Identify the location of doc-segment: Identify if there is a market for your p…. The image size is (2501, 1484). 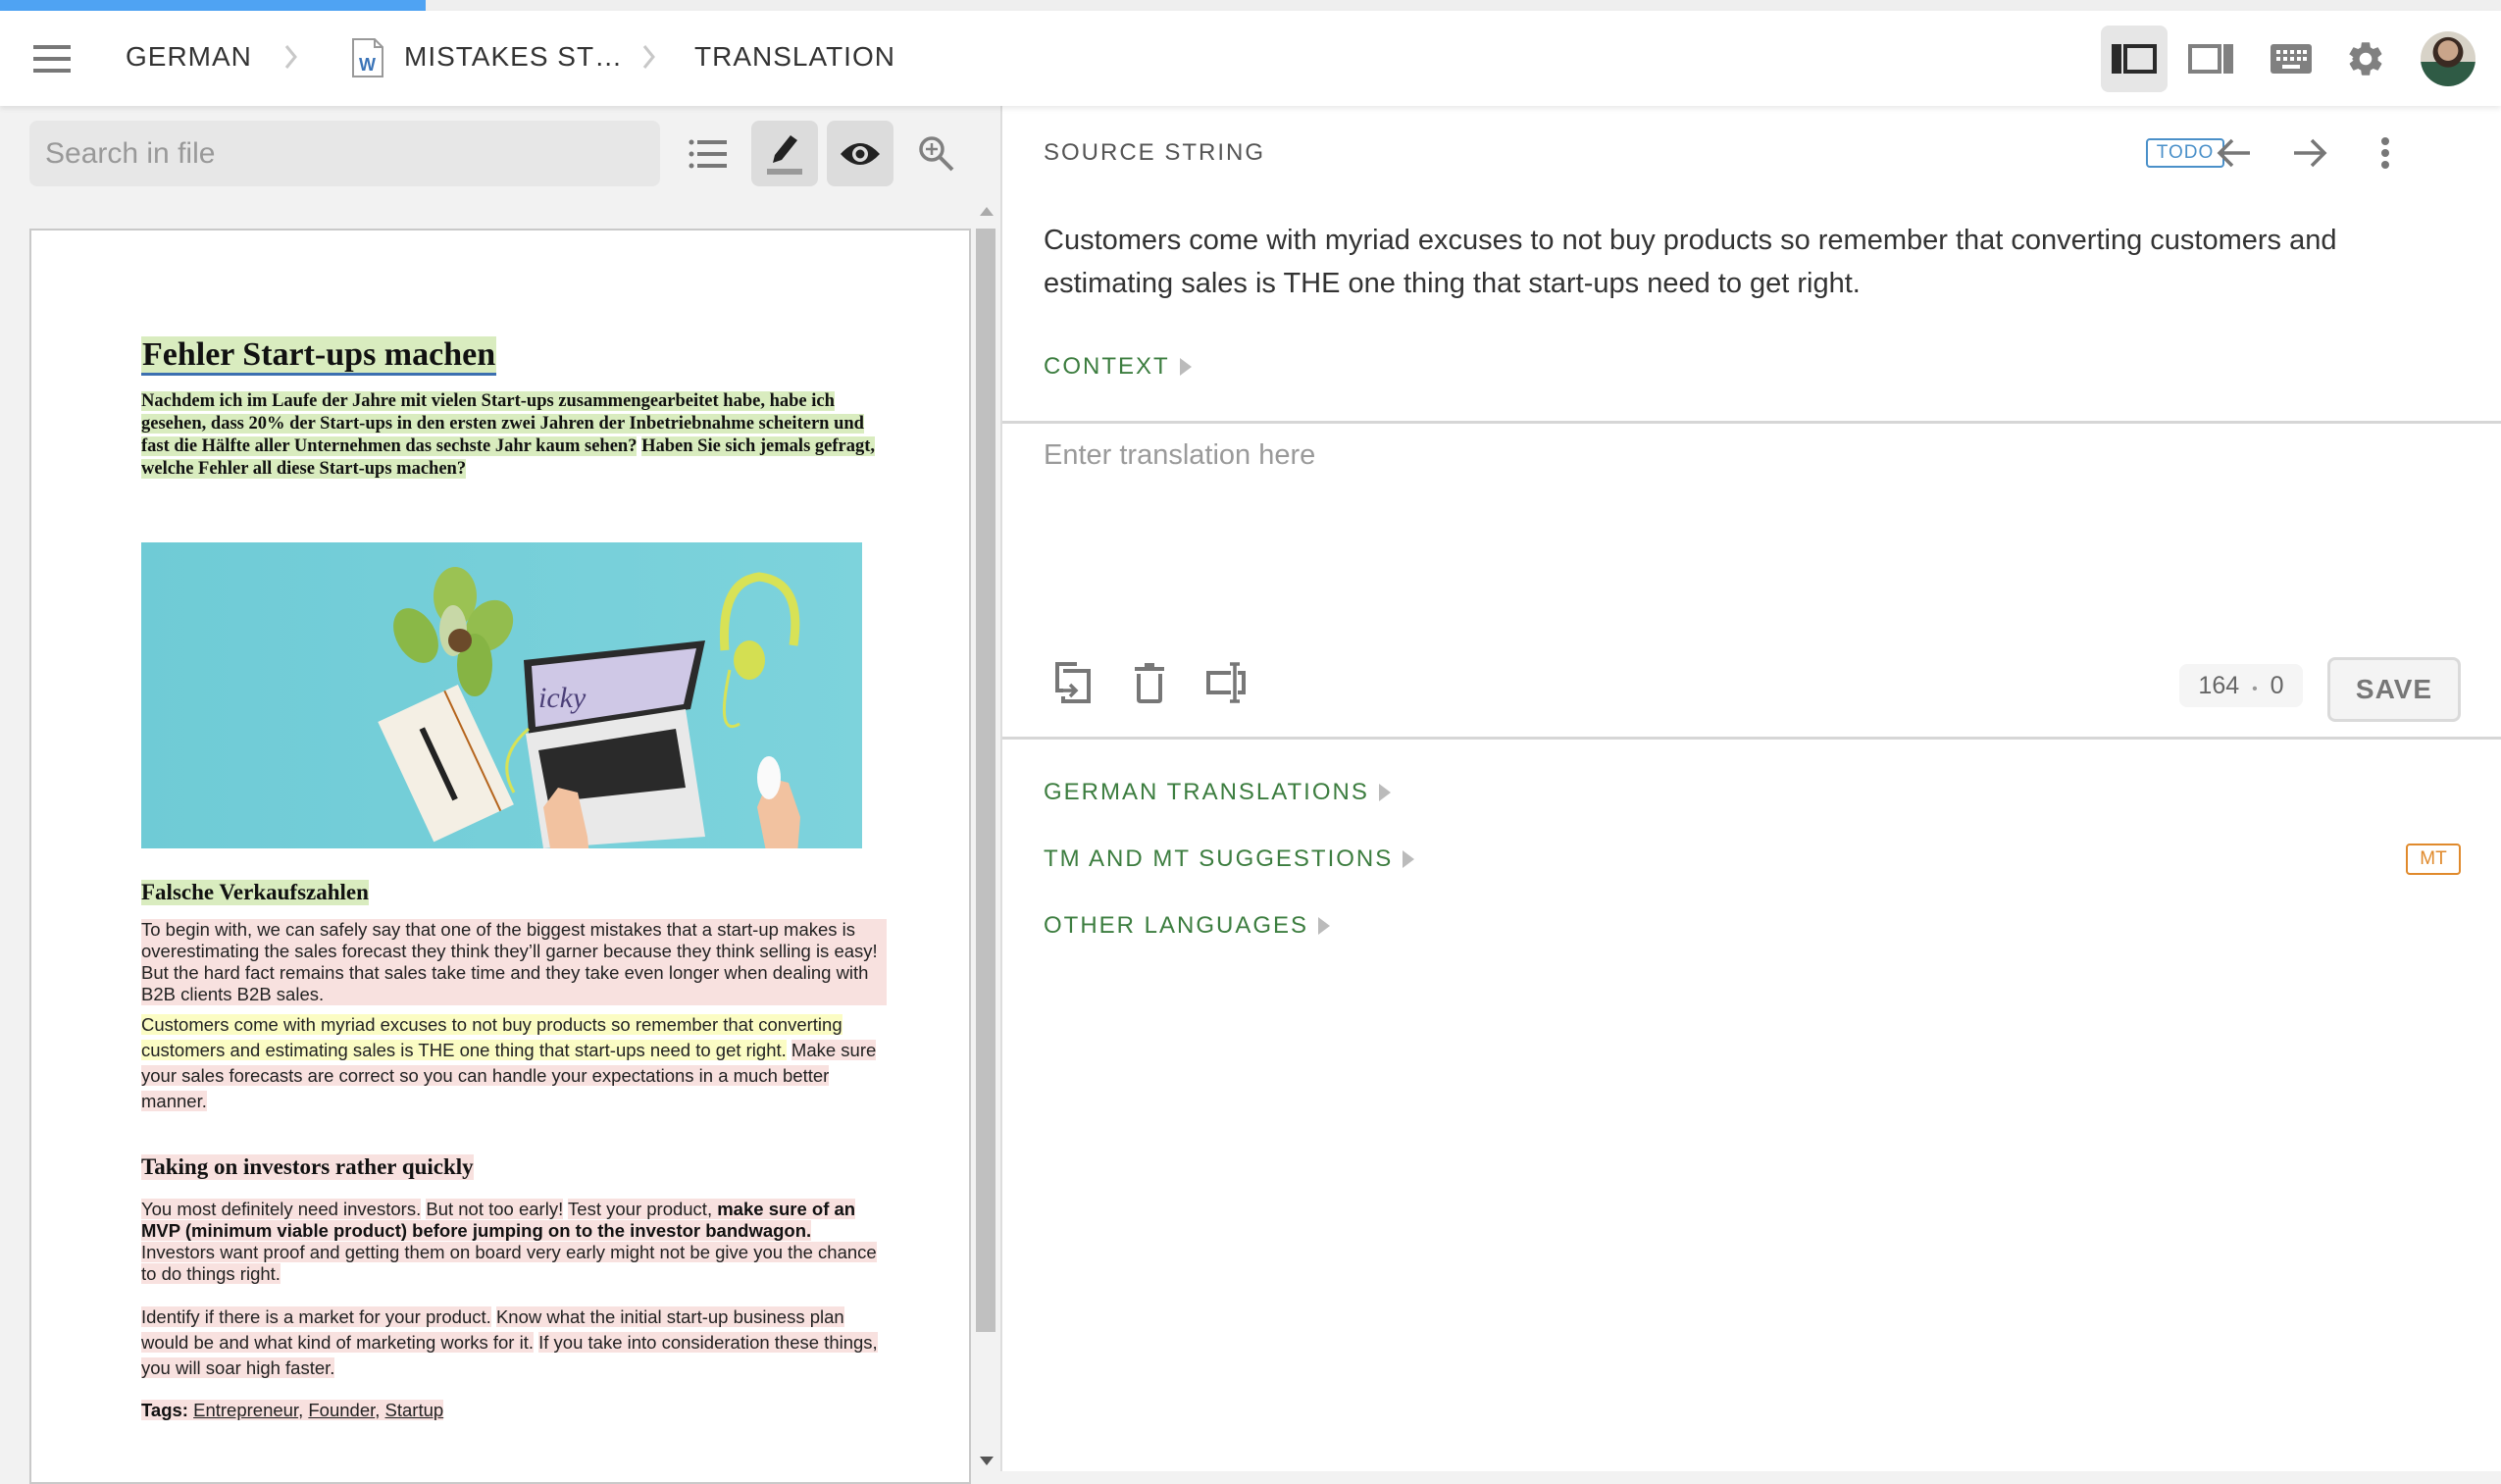
(316, 1317).